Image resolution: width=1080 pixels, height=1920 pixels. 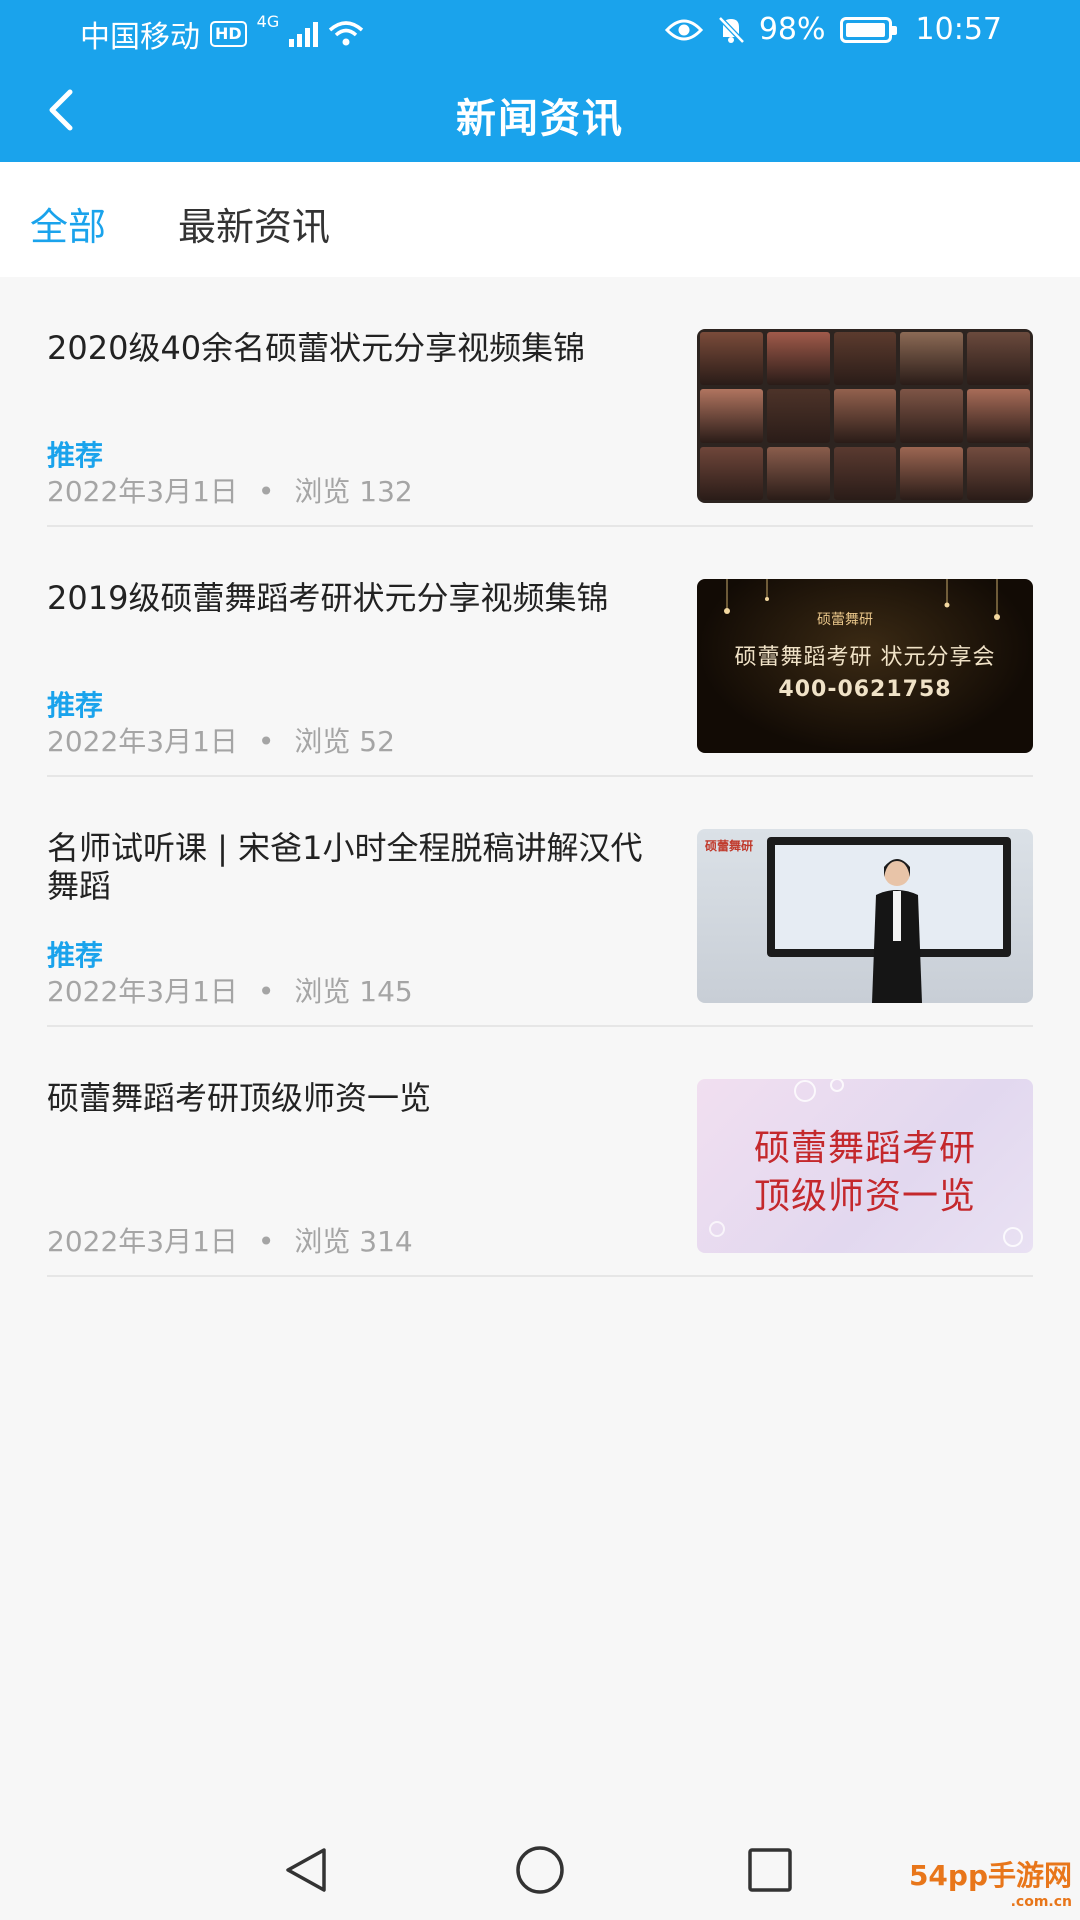 I want to click on news-meta: 2022年3月1日 • 浏览 132, so click(x=230, y=490).